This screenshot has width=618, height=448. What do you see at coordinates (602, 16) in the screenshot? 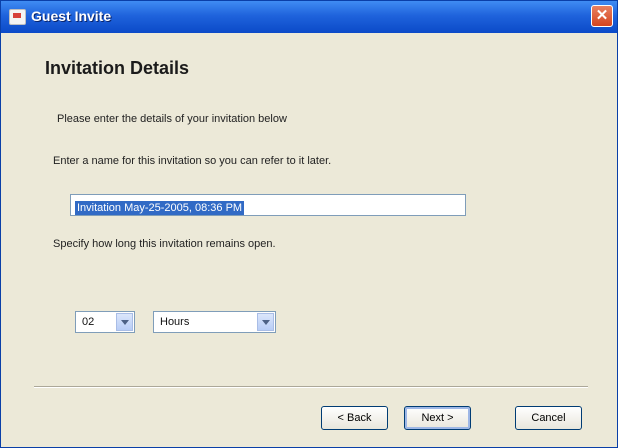
I see `close-button: ✕` at bounding box center [602, 16].